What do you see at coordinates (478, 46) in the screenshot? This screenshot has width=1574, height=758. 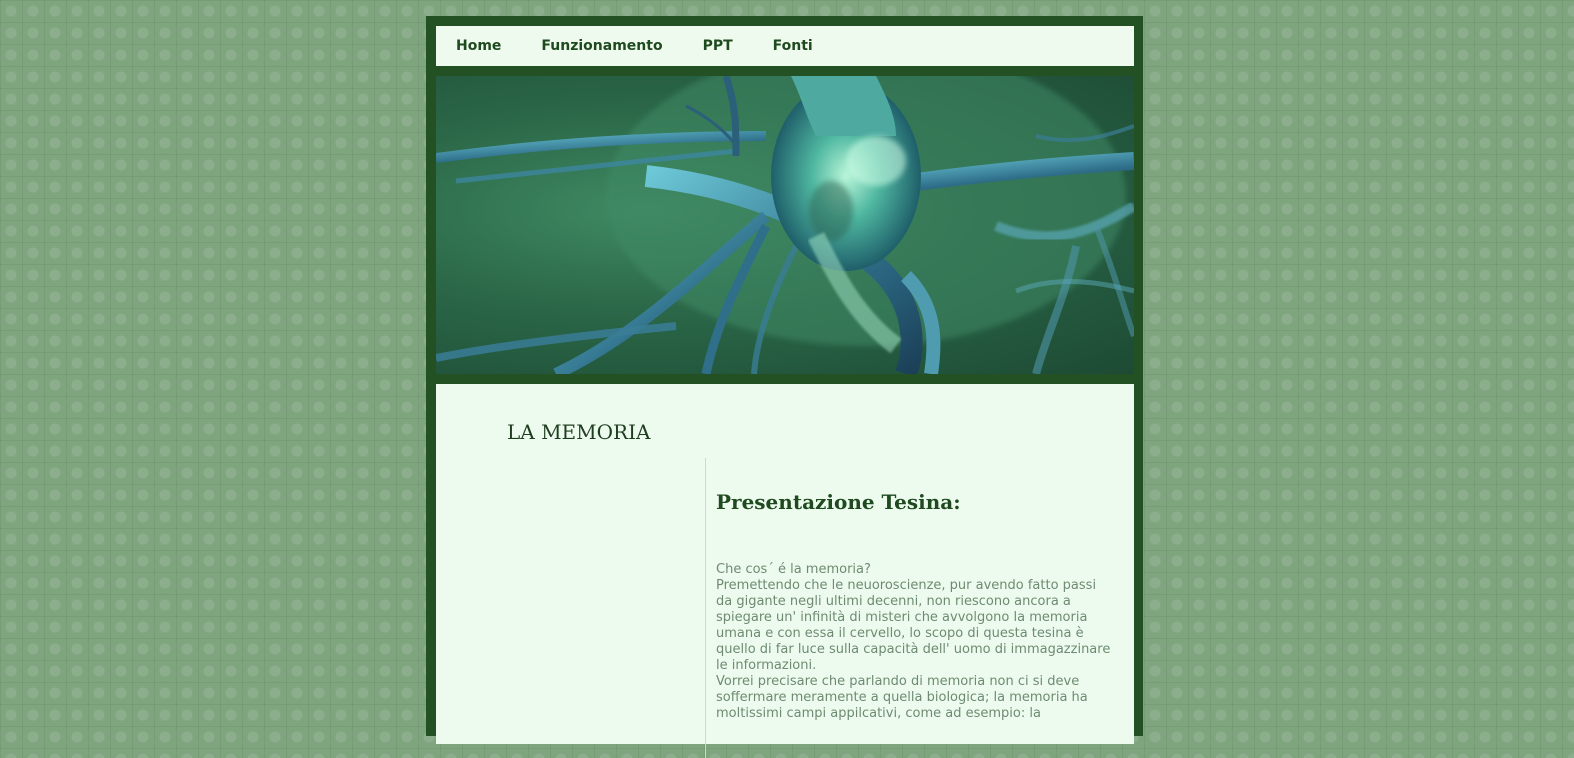 I see `nav-item-home: Home` at bounding box center [478, 46].